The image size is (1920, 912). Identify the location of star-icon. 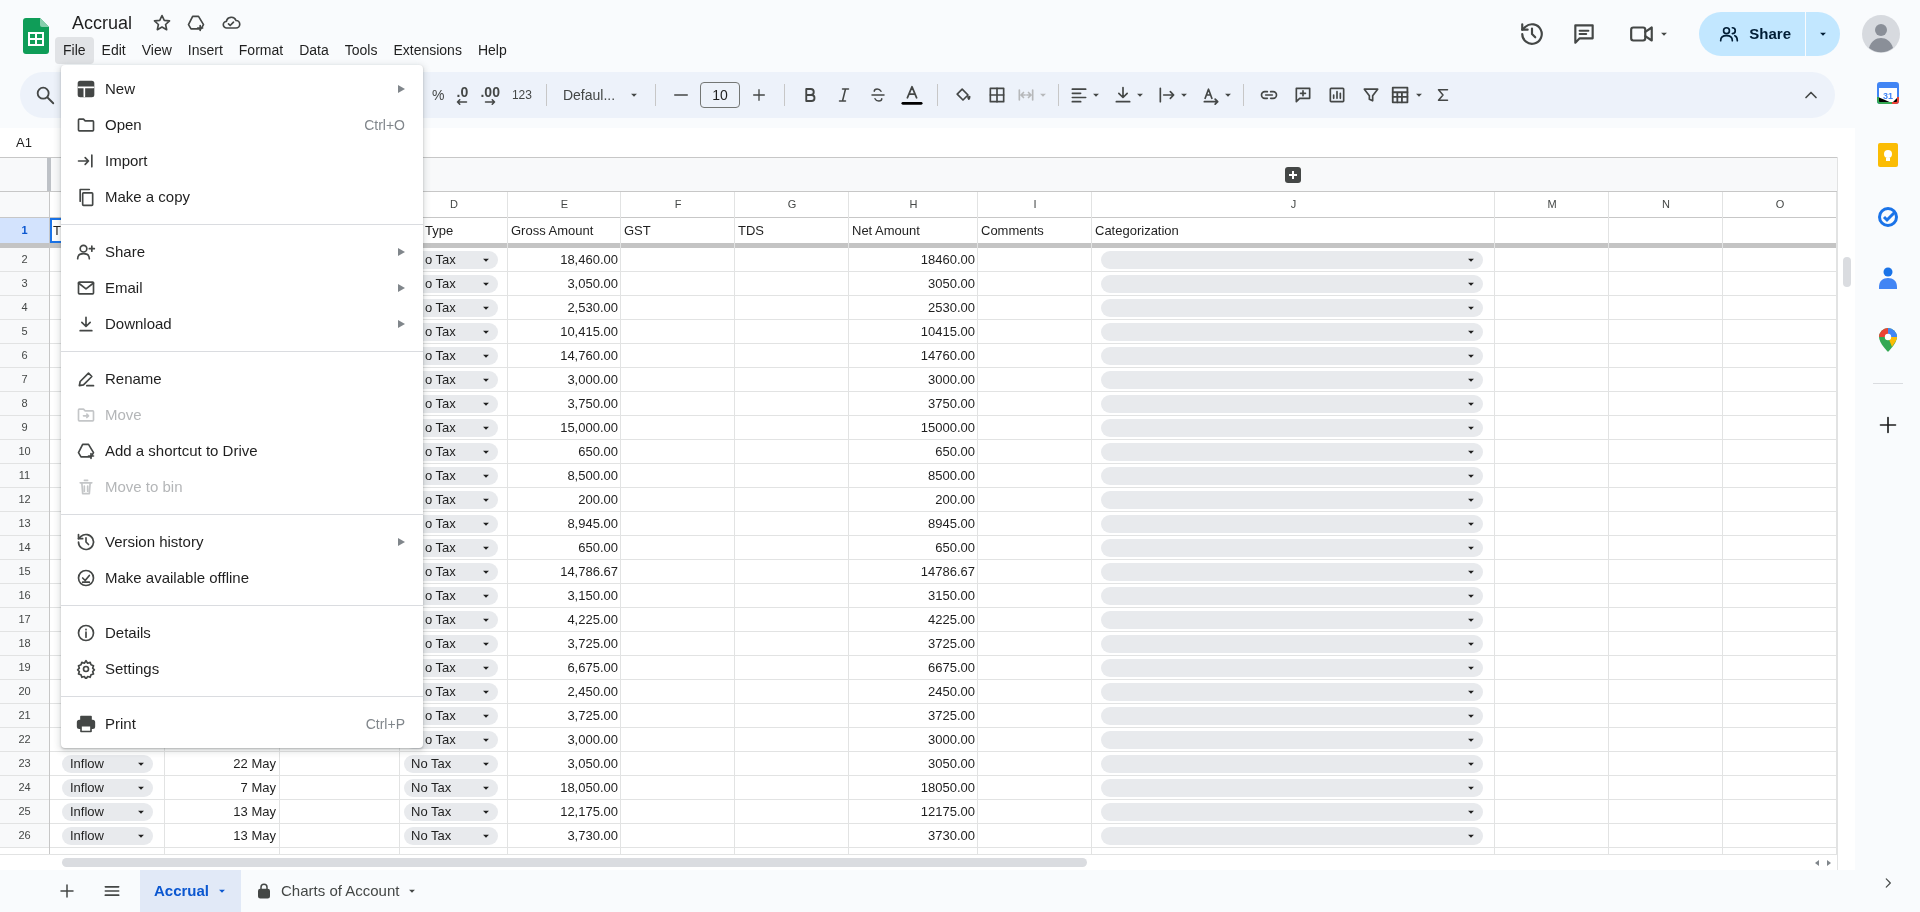
(162, 23).